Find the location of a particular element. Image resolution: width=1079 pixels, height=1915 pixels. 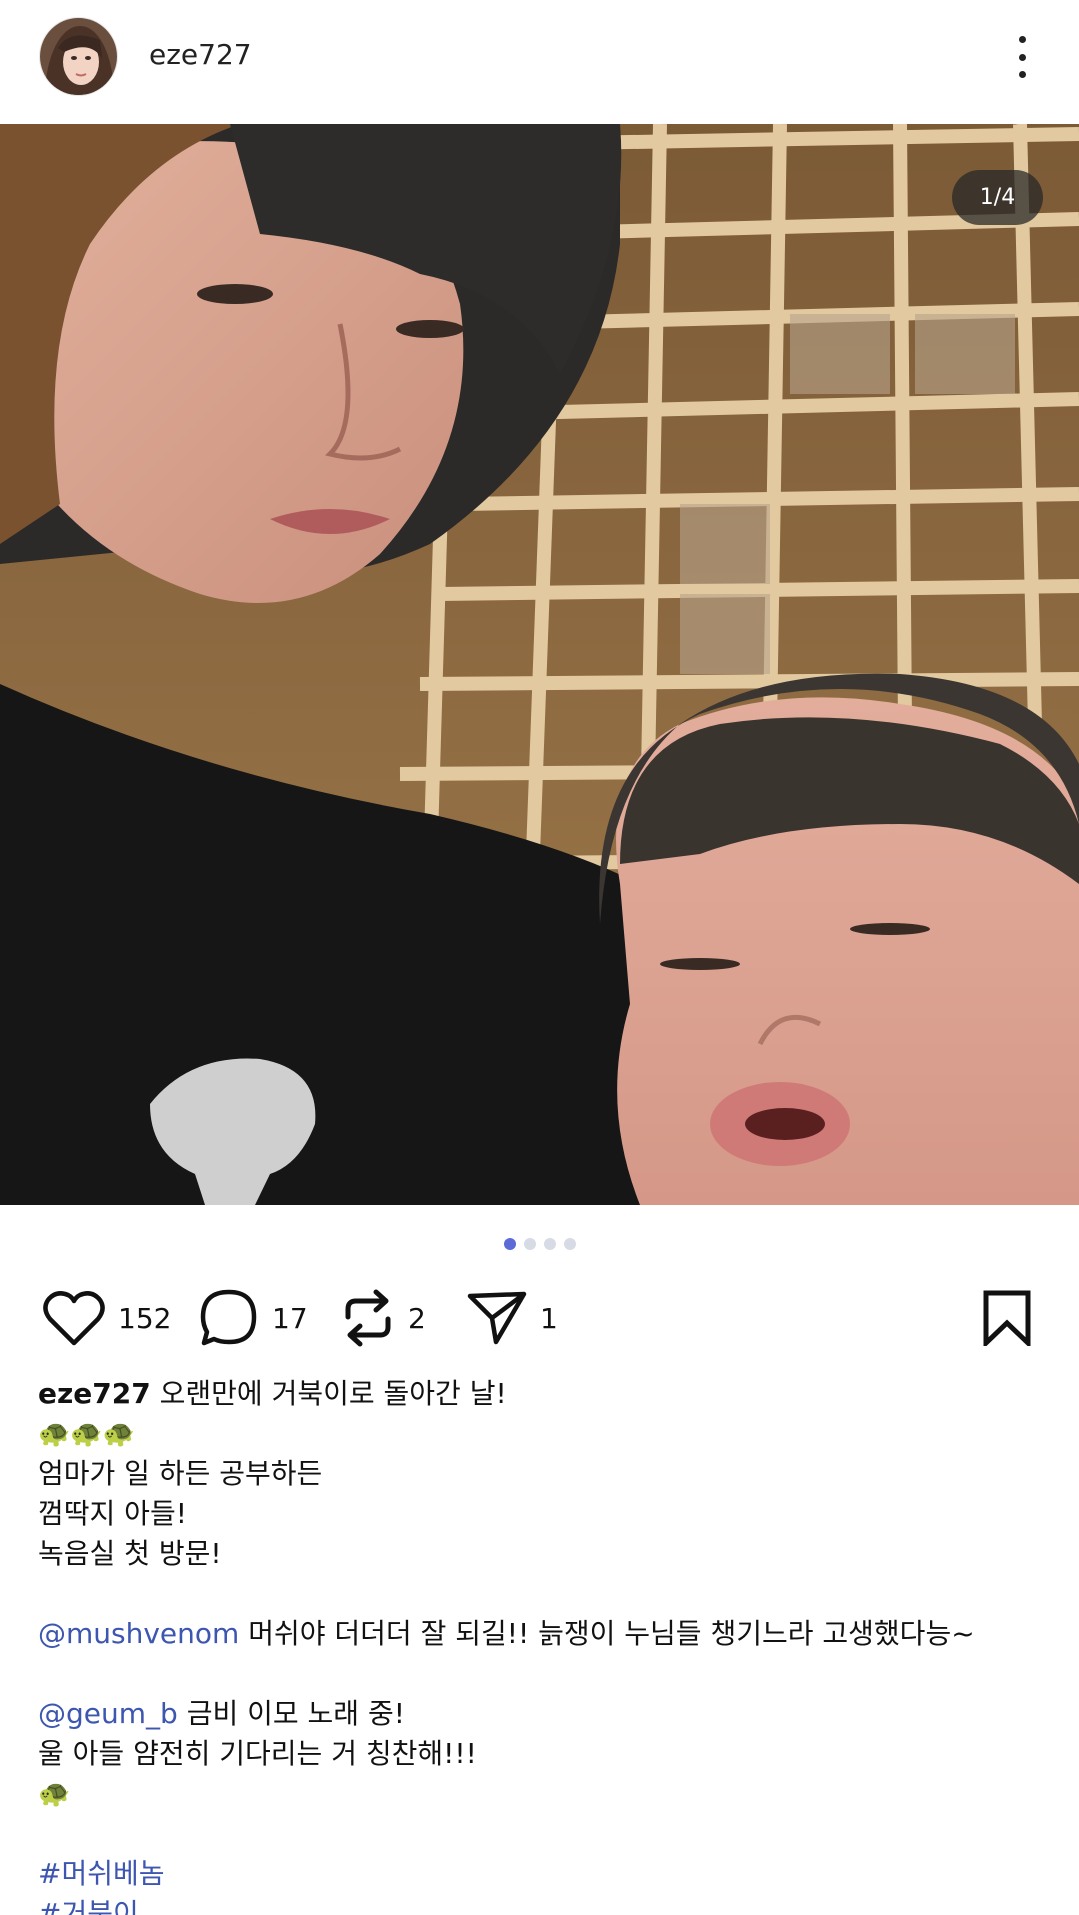

mention-link: @geum_b is located at coordinates (108, 1713).